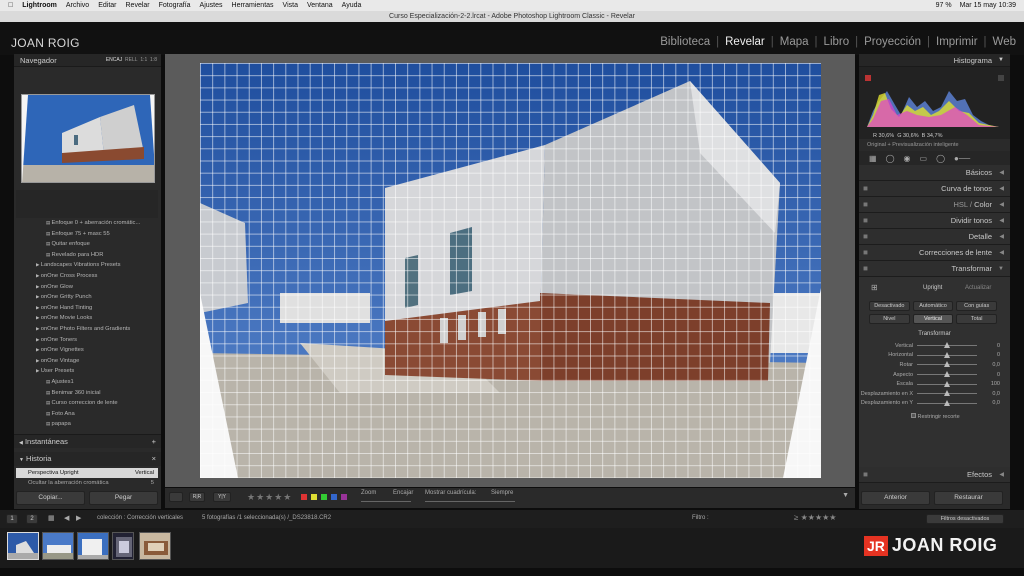 The height and width of the screenshot is (576, 1024). I want to click on history-header: ▼ Historia ×, so click(87, 459).